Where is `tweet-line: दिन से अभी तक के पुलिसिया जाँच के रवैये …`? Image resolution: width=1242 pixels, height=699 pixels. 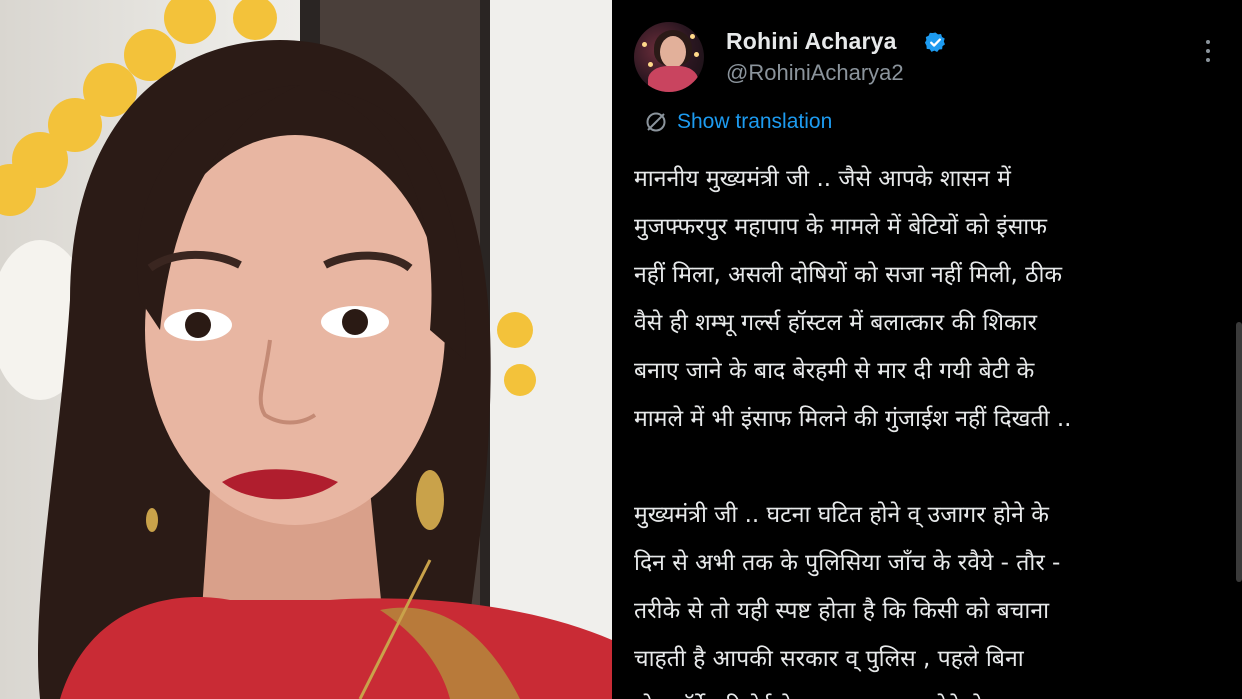
tweet-line: दिन से अभी तक के पुलिसिया जाँच के रवैये … is located at coordinates (847, 563).